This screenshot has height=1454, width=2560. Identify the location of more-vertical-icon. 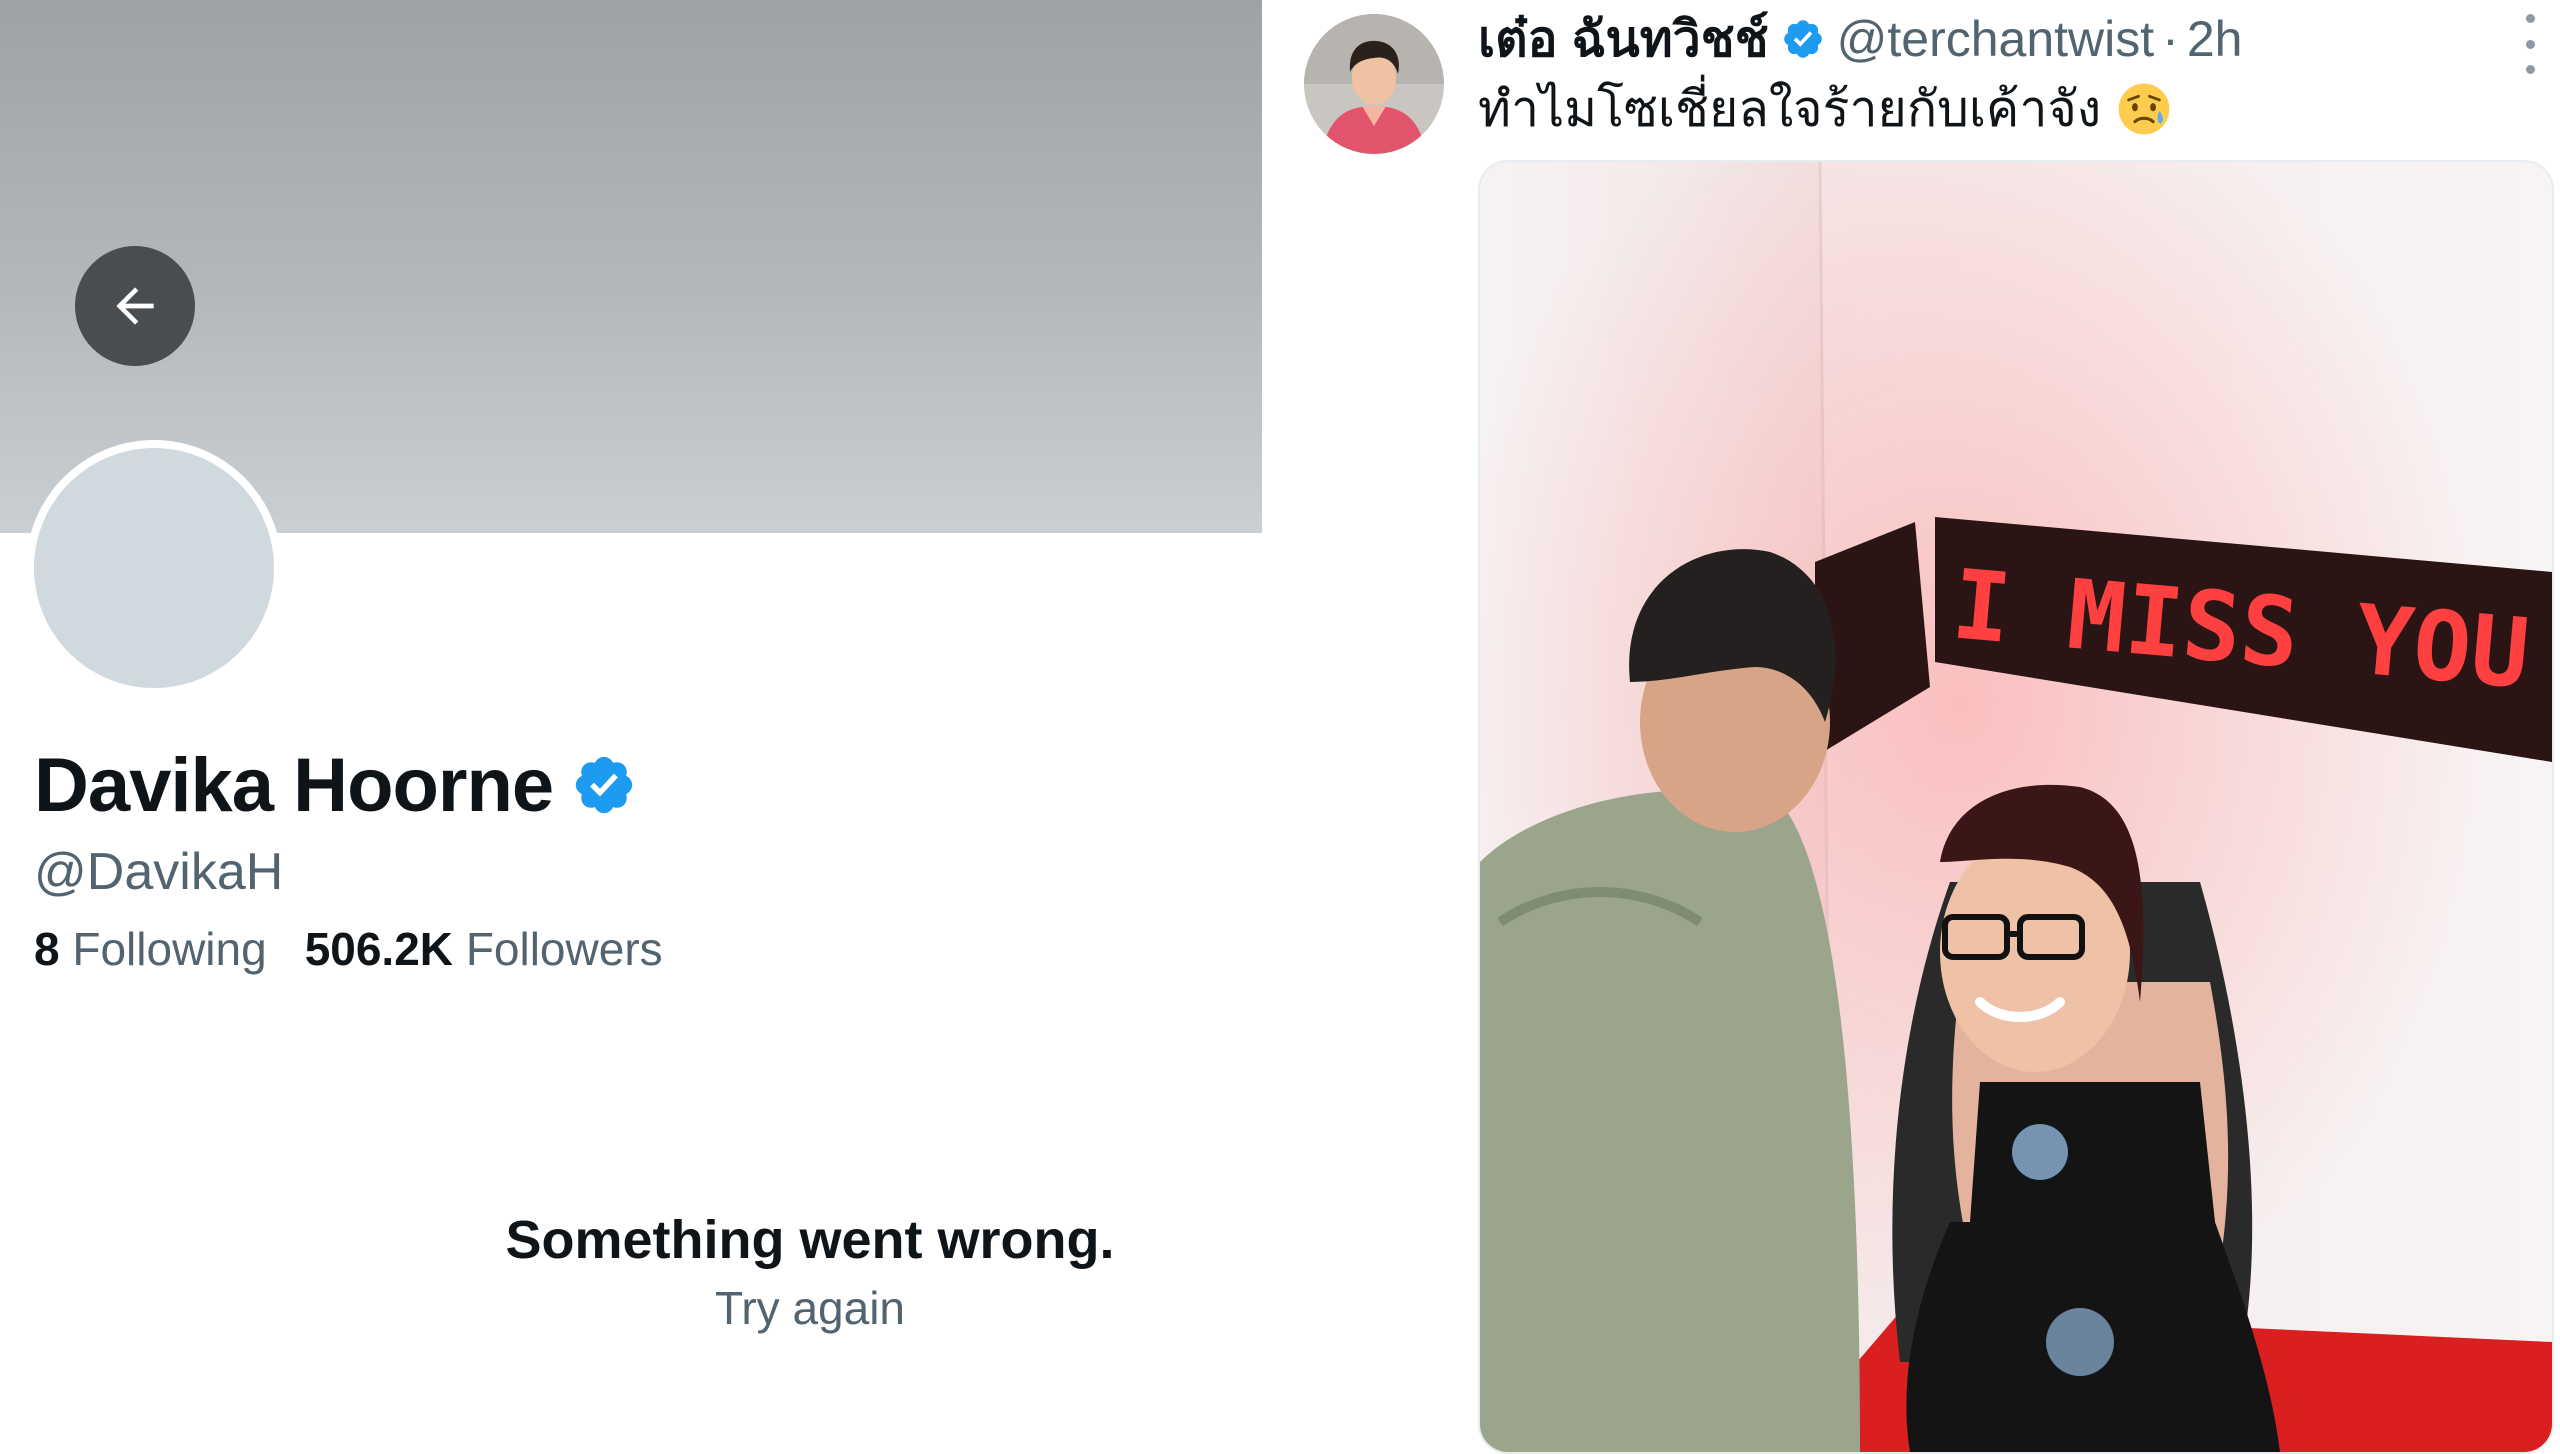
(2530, 18).